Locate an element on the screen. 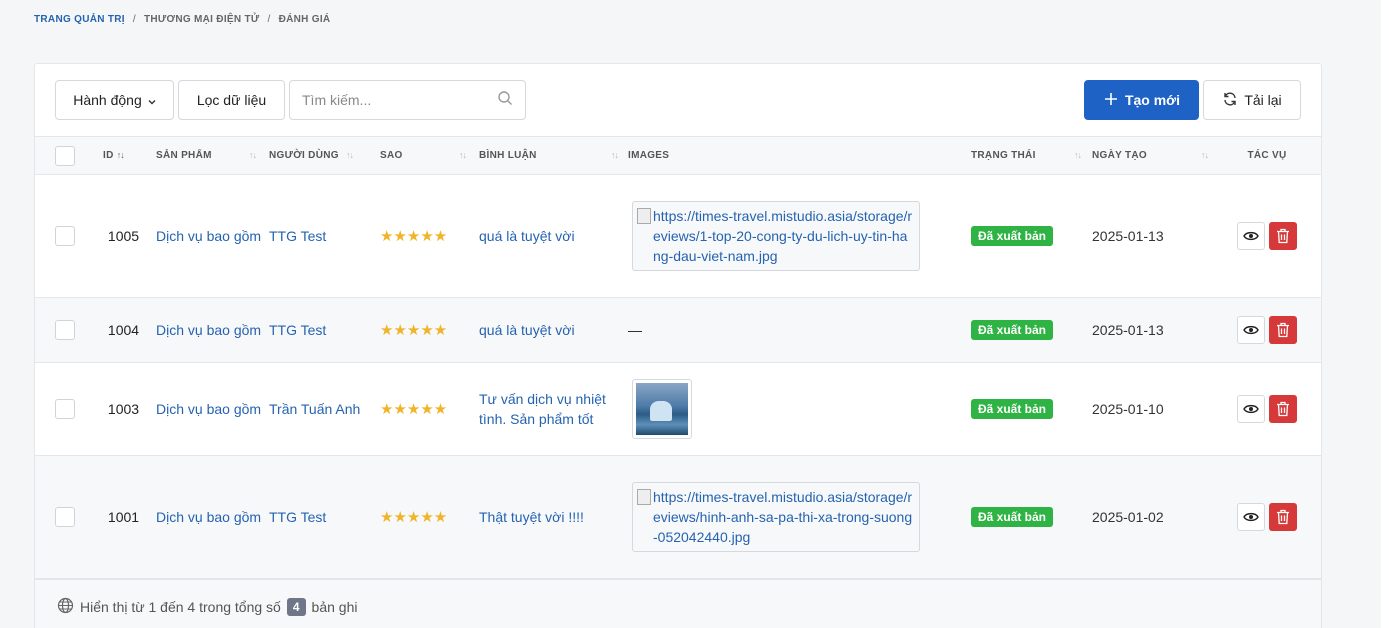 This screenshot has height=628, width=1389. header-actions: TÁC VỤ is located at coordinates (1267, 155).